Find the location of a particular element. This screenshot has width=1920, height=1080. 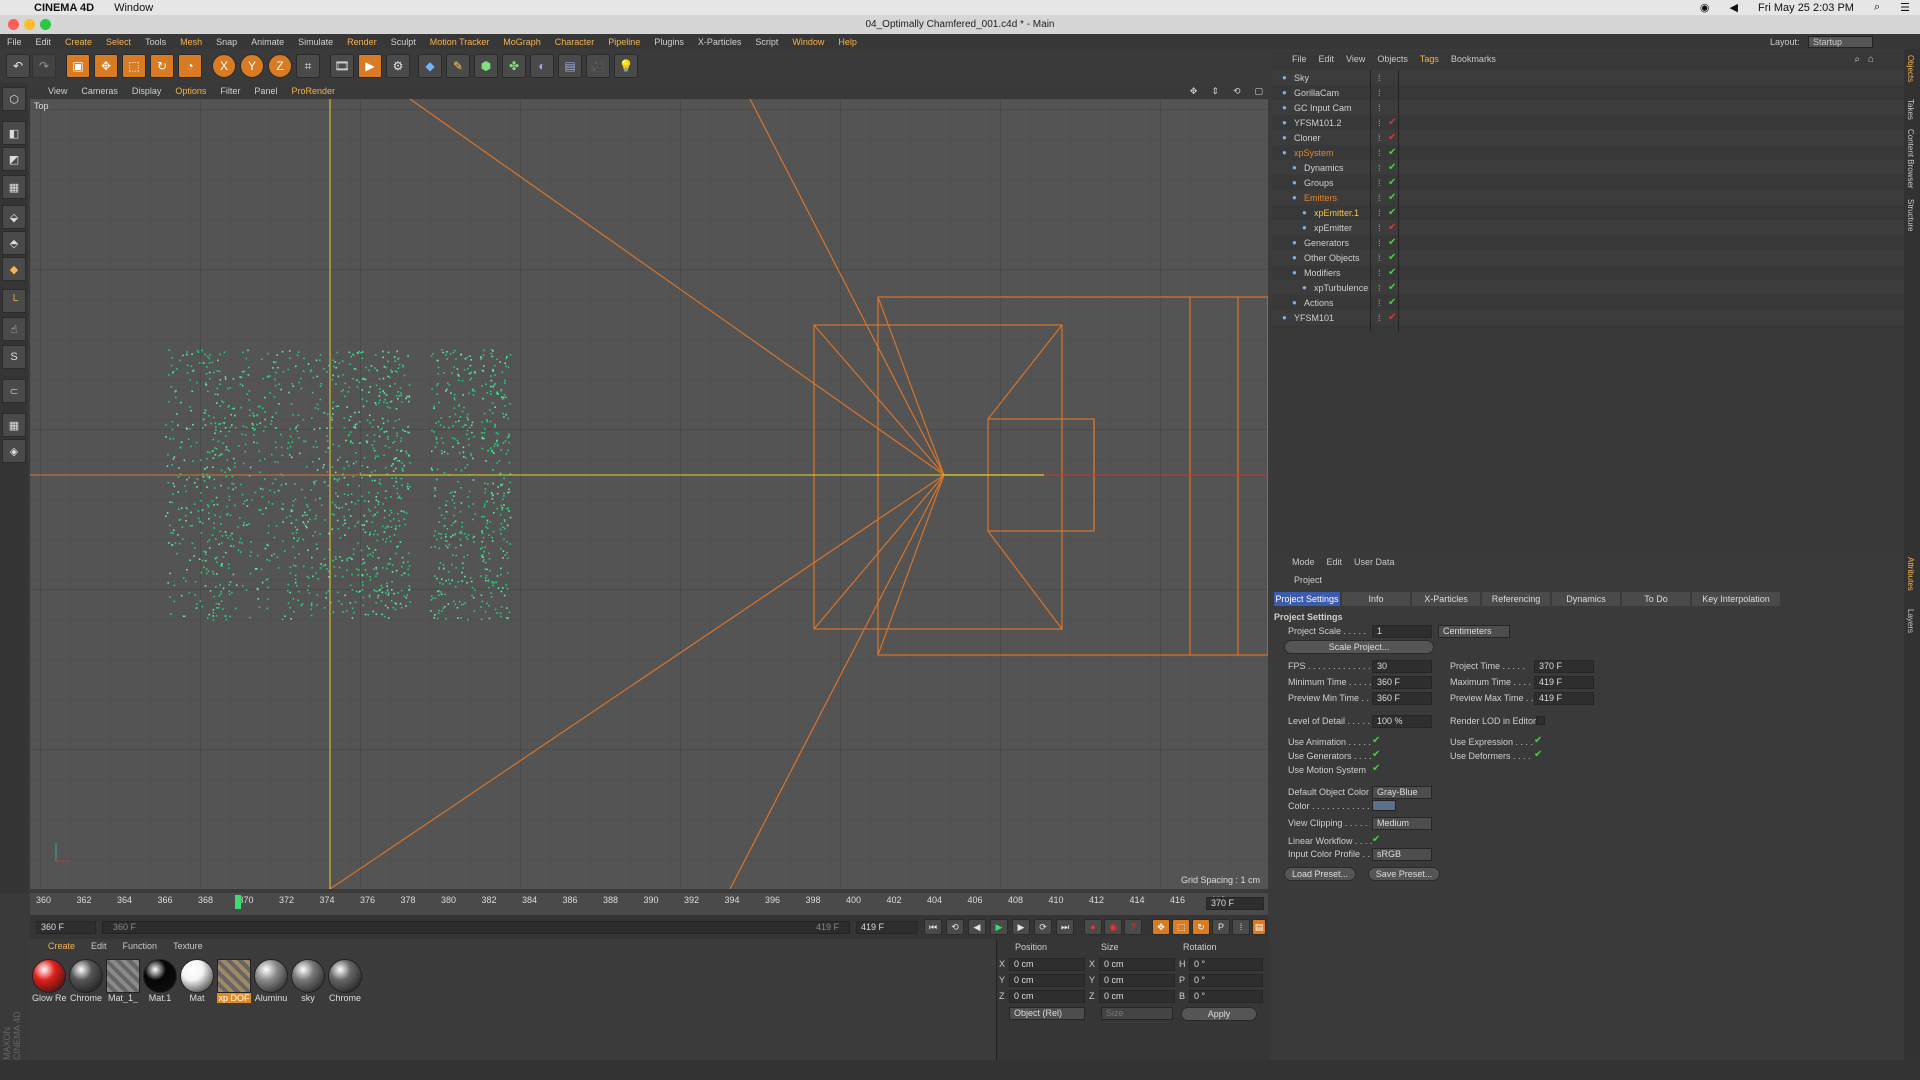

recent-tool-icon: ◔ is located at coordinates (190, 66).